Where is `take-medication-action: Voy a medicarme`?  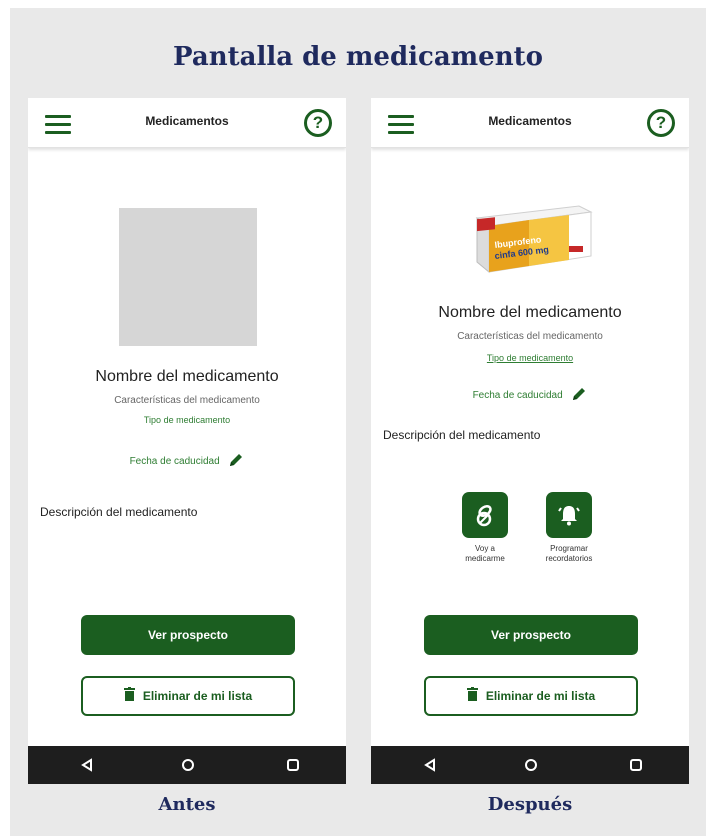
take-medication-action: Voy a medicarme is located at coordinates (485, 528).